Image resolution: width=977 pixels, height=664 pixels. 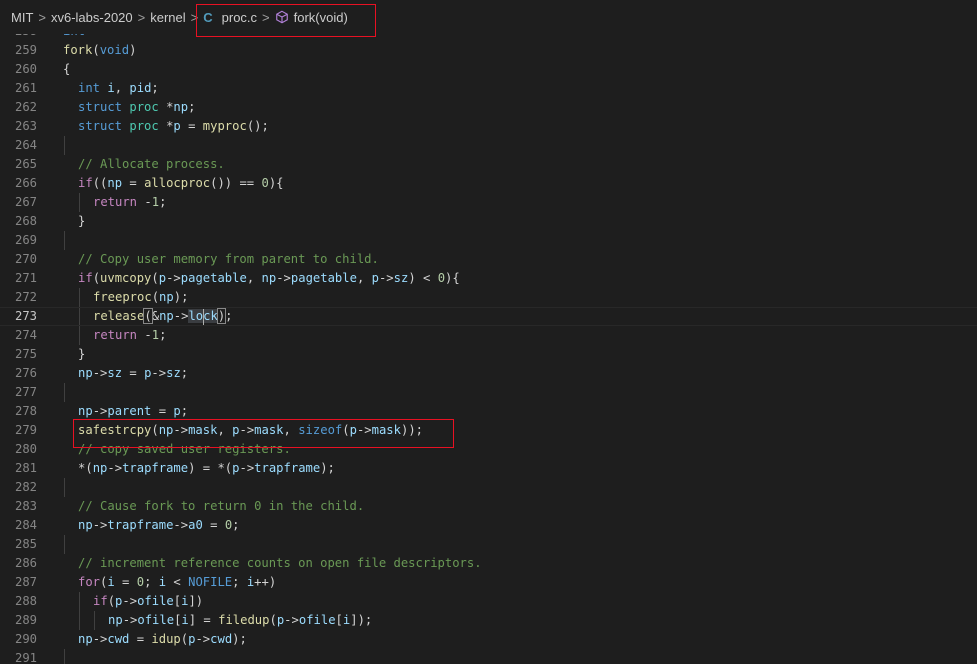 What do you see at coordinates (488, 88) in the screenshot?
I see `code-line: 261 int i, pid;` at bounding box center [488, 88].